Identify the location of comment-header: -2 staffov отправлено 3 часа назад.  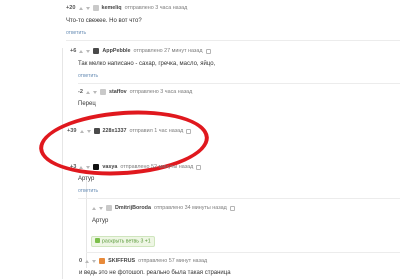
(135, 92).